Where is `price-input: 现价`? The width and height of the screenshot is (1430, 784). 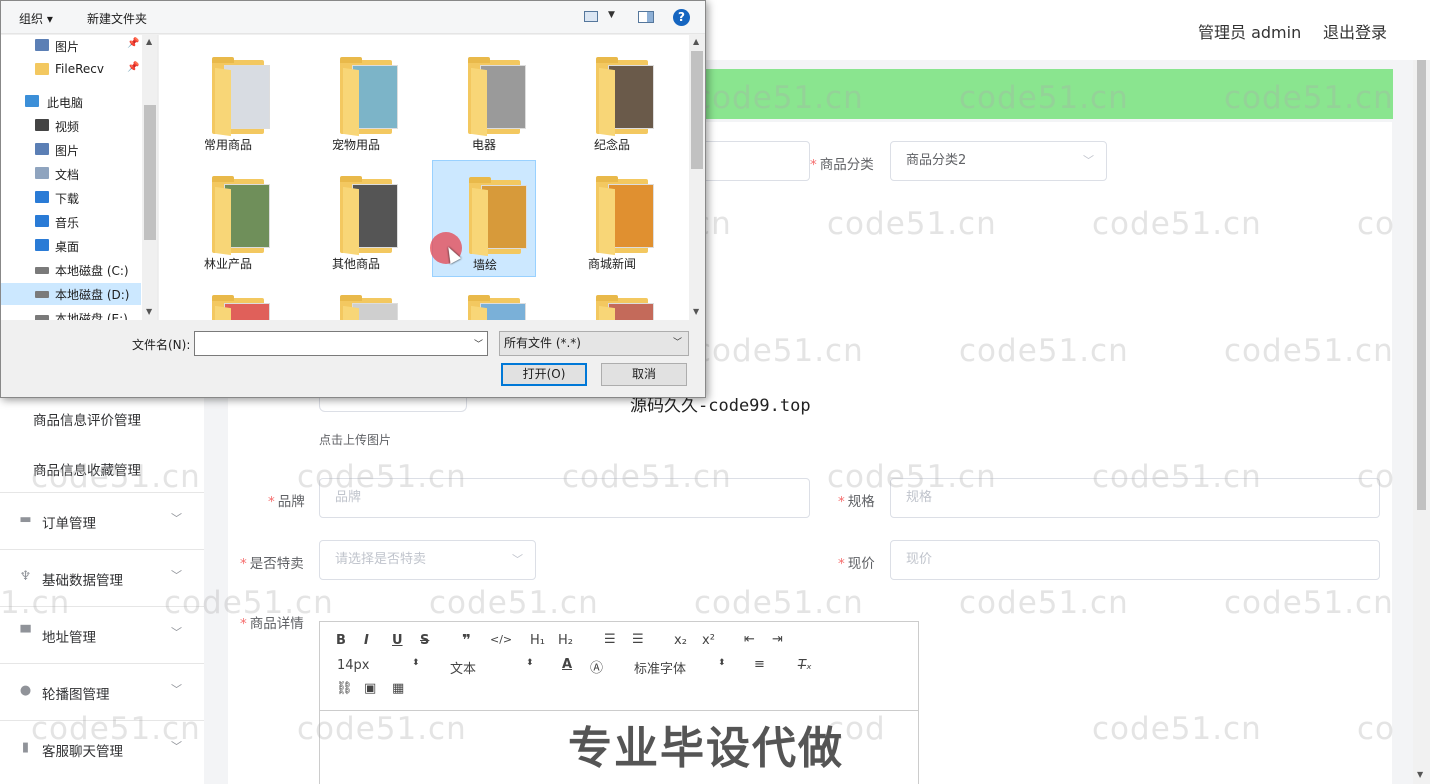 price-input: 现价 is located at coordinates (1135, 560).